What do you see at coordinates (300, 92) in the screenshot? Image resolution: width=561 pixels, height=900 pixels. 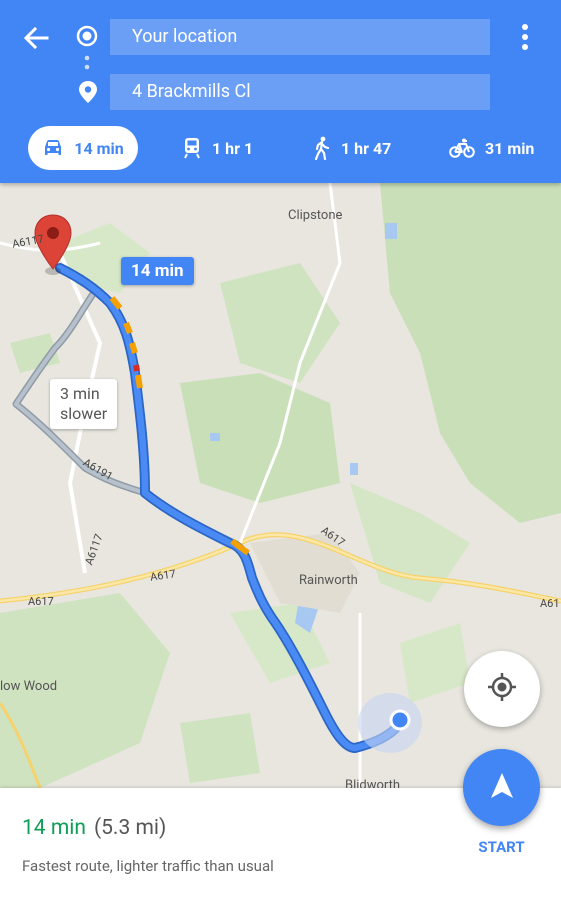 I see `destination-input: 4 Brackmills Cl` at bounding box center [300, 92].